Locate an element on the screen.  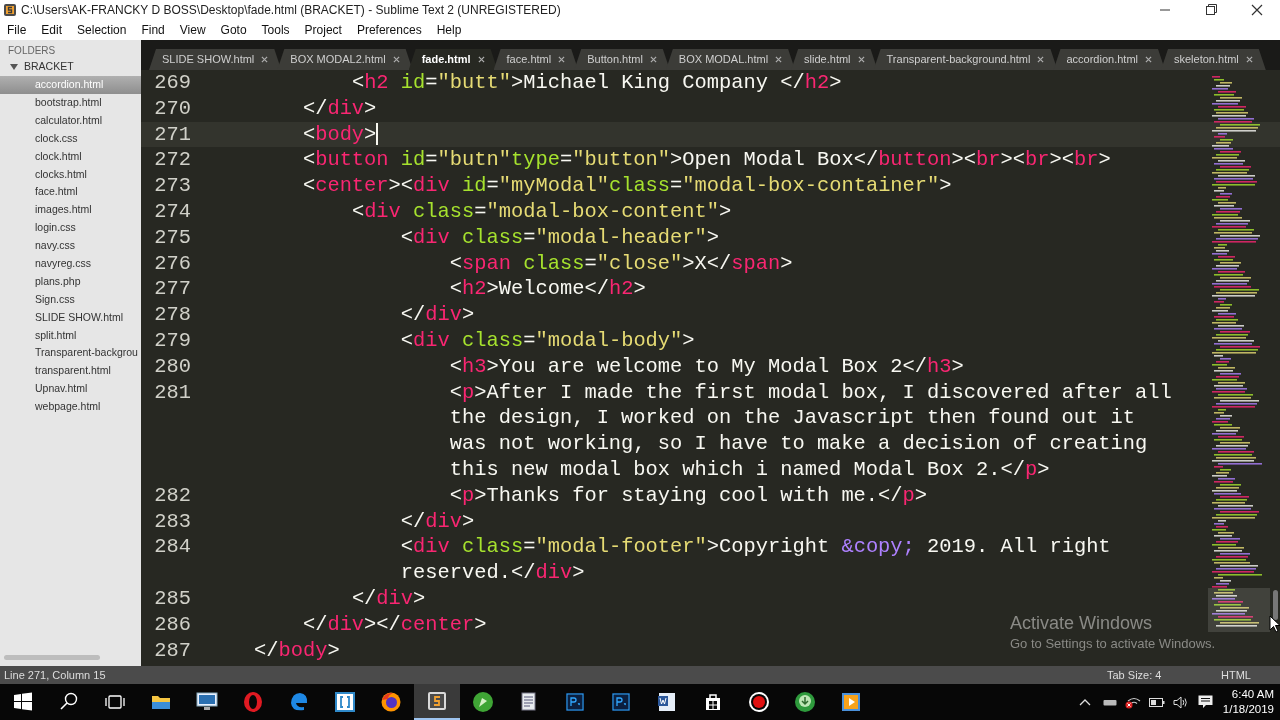
menu-item: Help is located at coordinates (449, 30).